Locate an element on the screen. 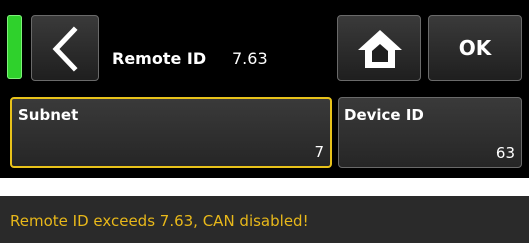 The image size is (529, 243). home-button is located at coordinates (379, 48).